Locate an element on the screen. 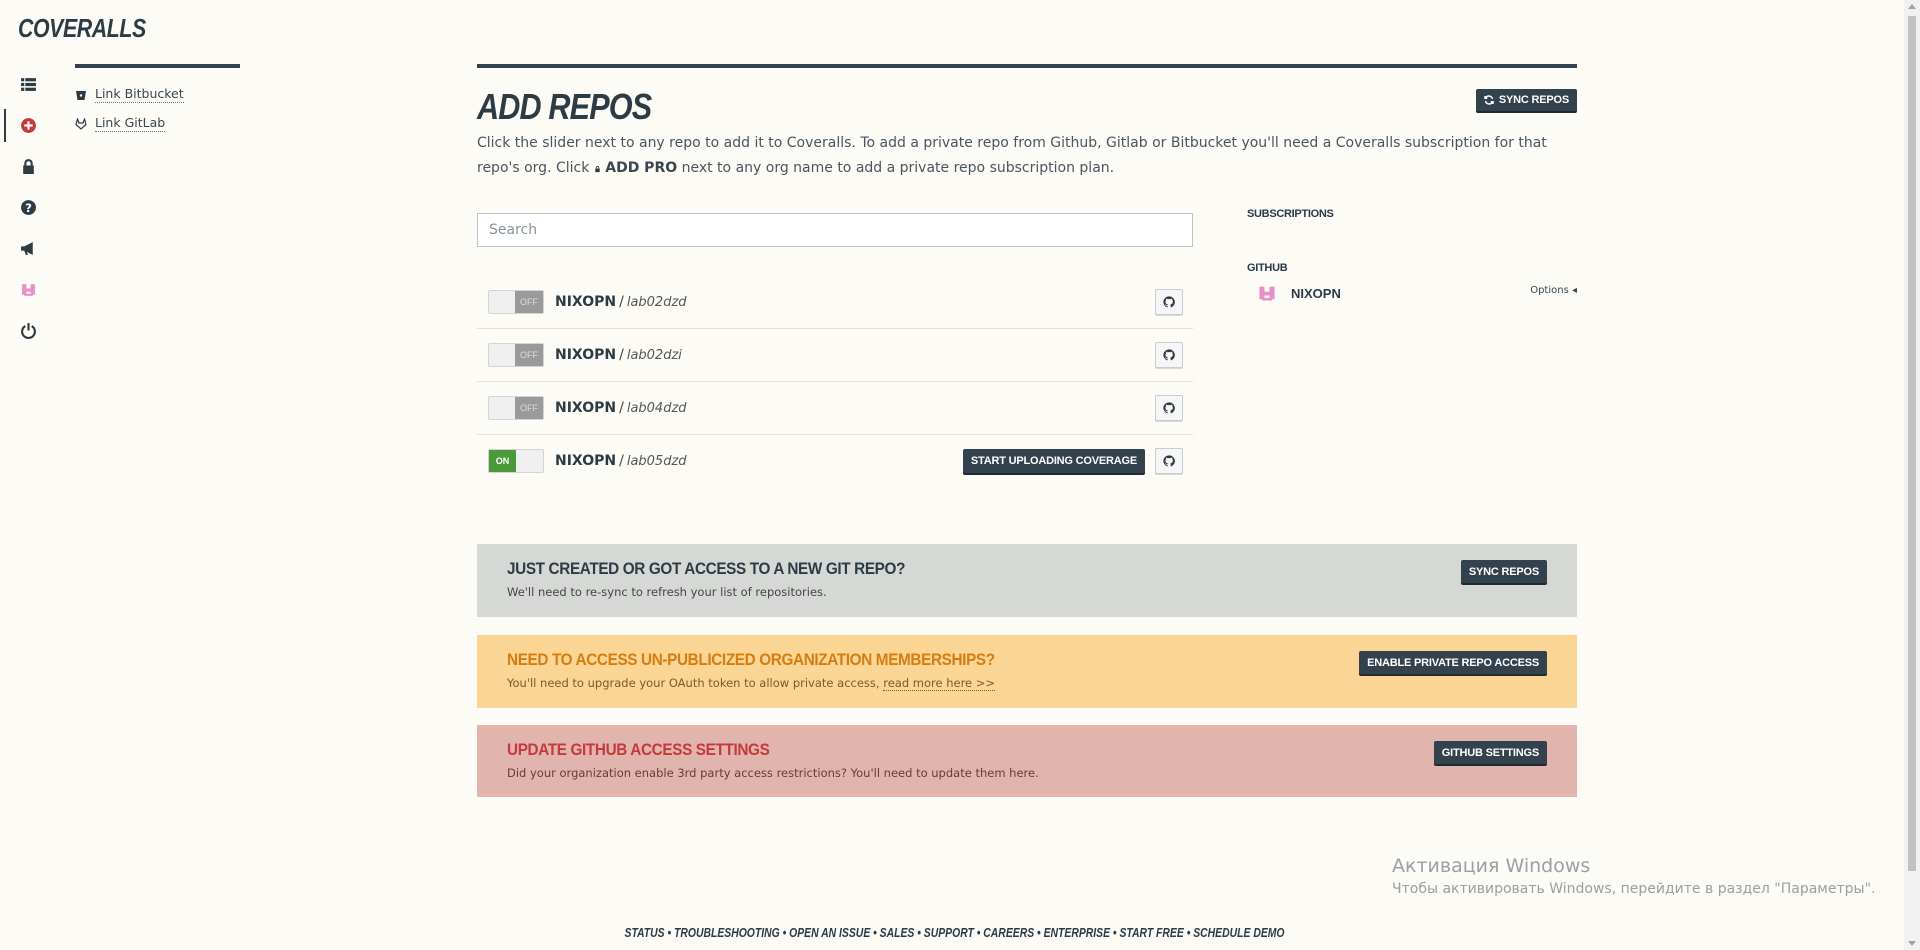 Image resolution: width=1920 pixels, height=950 pixels. repo-title: lab02dzd is located at coordinates (656, 302).